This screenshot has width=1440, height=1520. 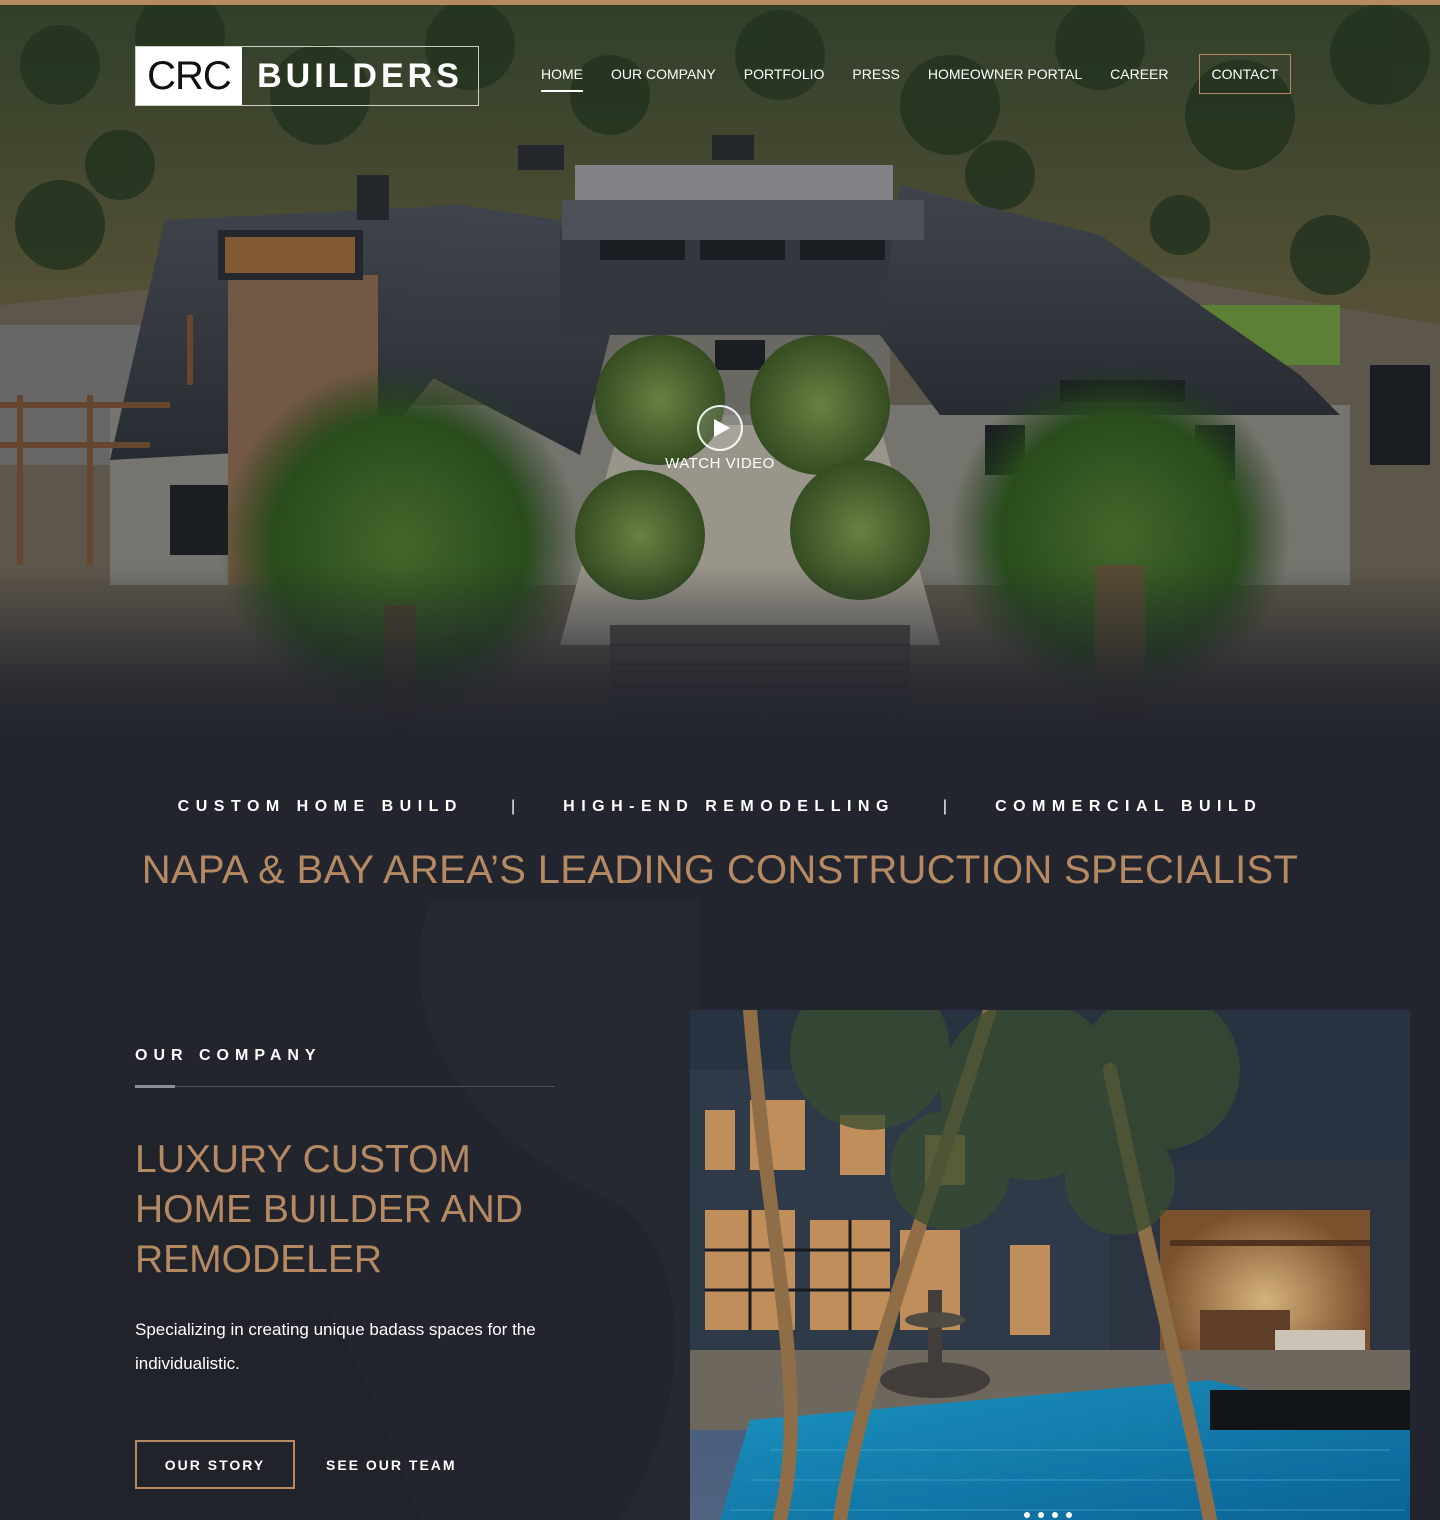 What do you see at coordinates (391, 1464) in the screenshot?
I see `see-our-team-link: SEE OUR TEAM` at bounding box center [391, 1464].